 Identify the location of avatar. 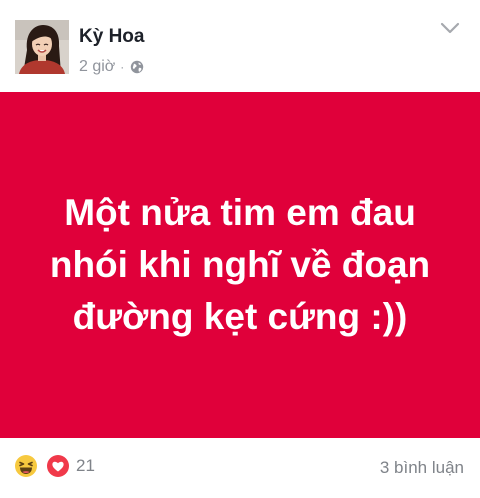
(42, 47).